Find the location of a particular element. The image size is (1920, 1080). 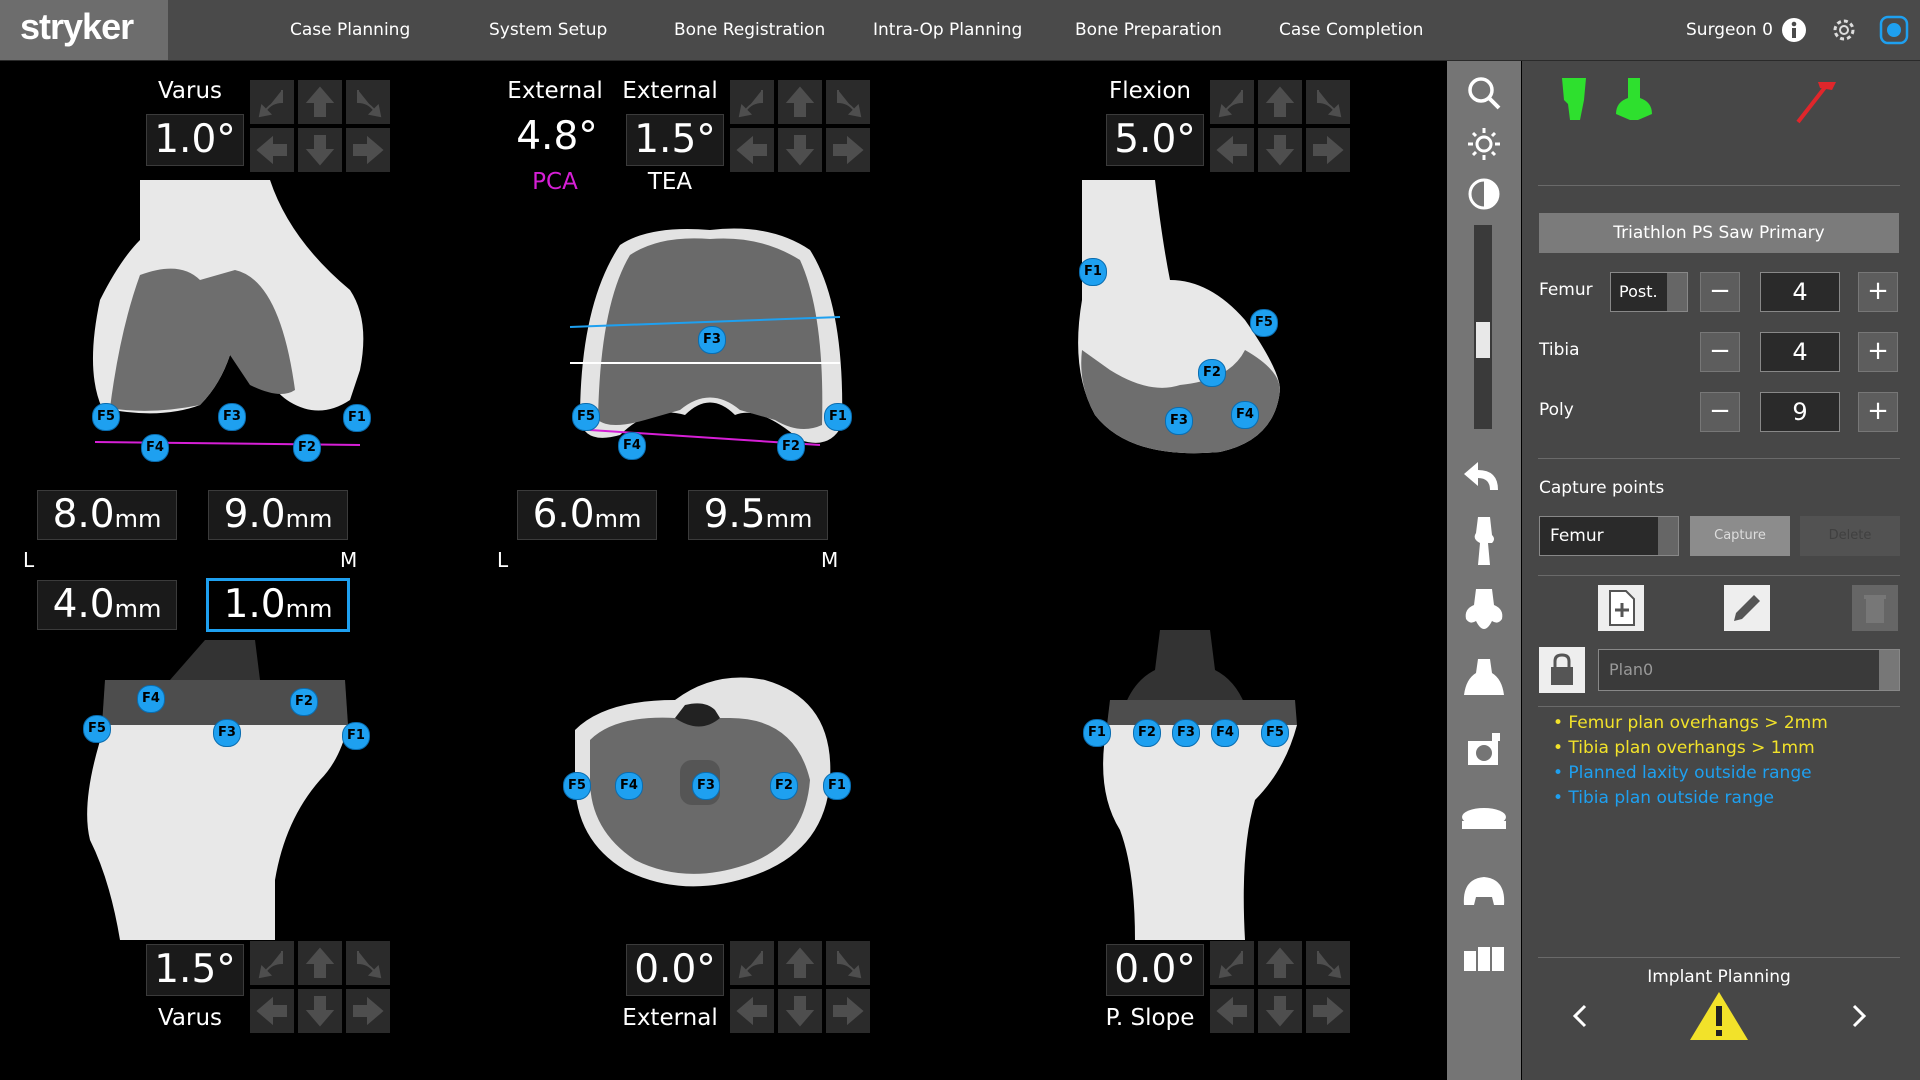

implant-3d-icon is located at coordinates (1484, 891).